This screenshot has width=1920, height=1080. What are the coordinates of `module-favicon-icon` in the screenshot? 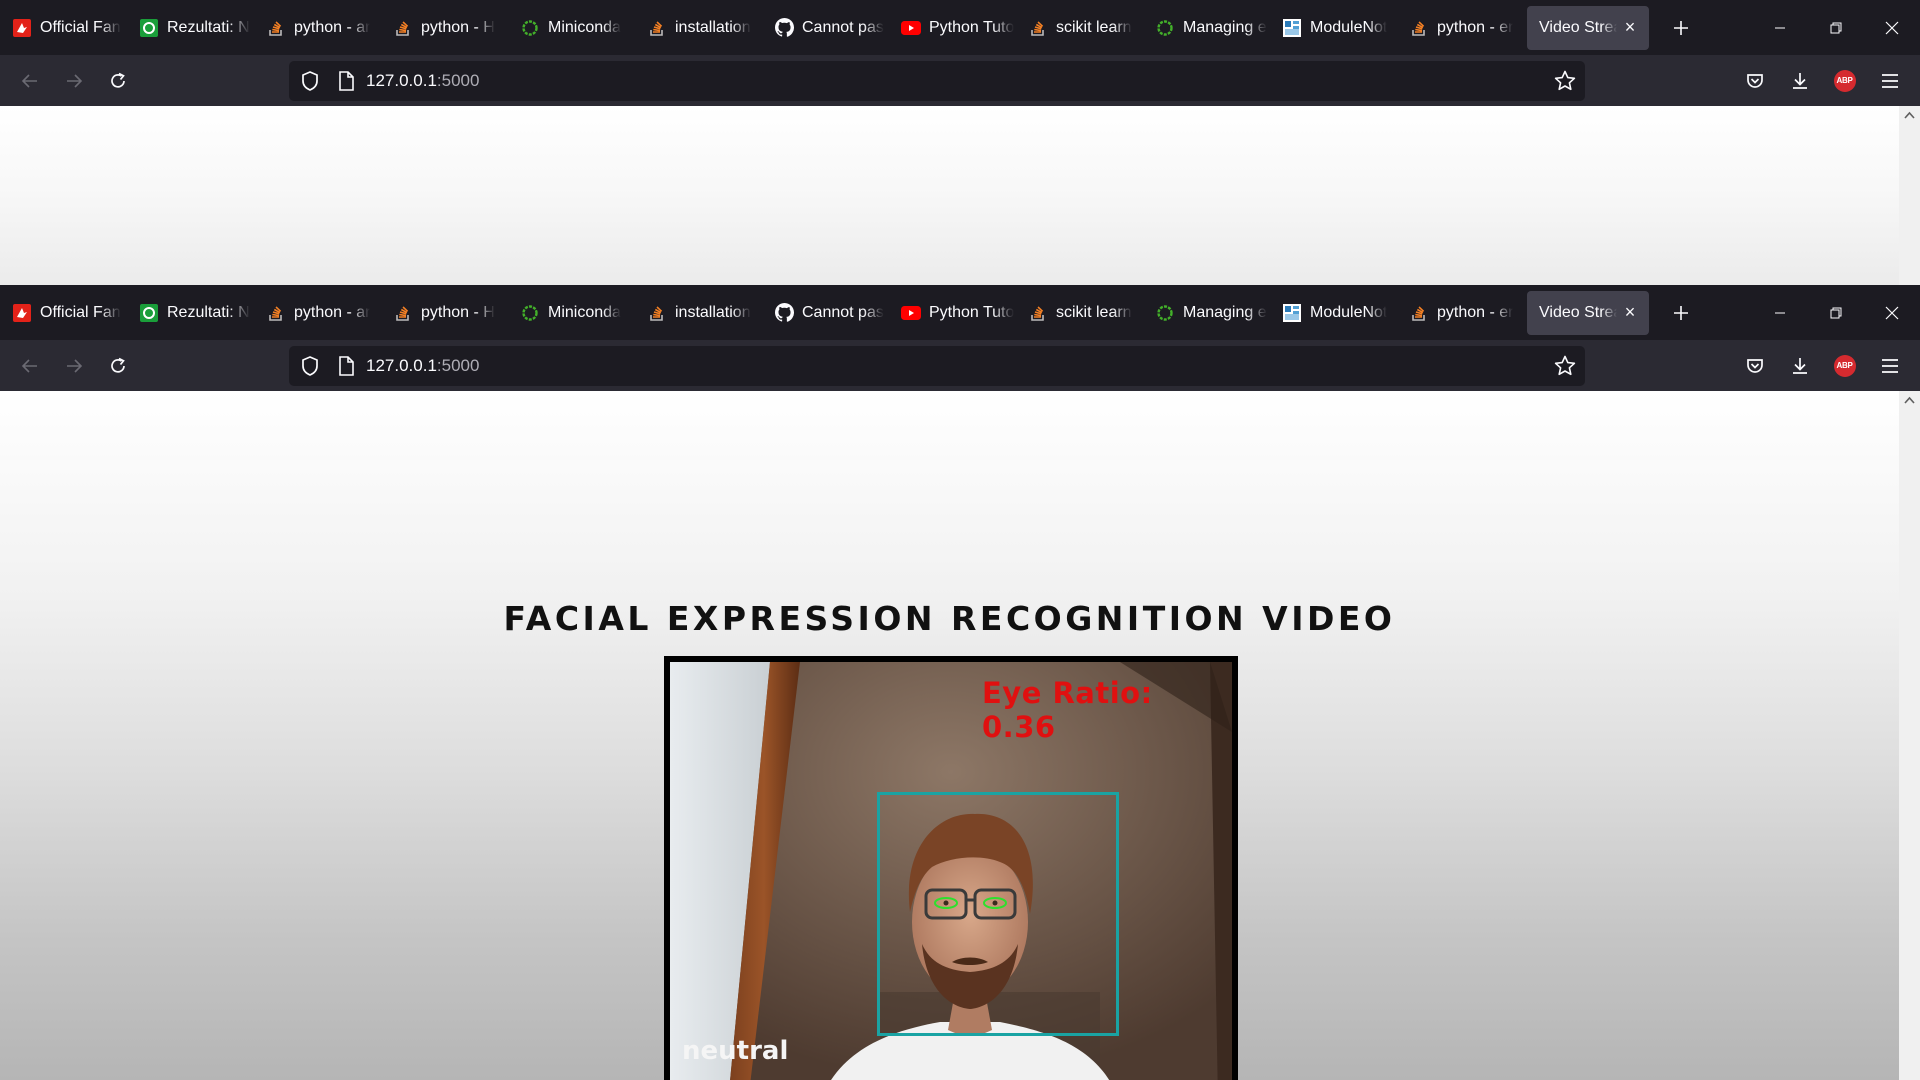 It's located at (1292, 28).